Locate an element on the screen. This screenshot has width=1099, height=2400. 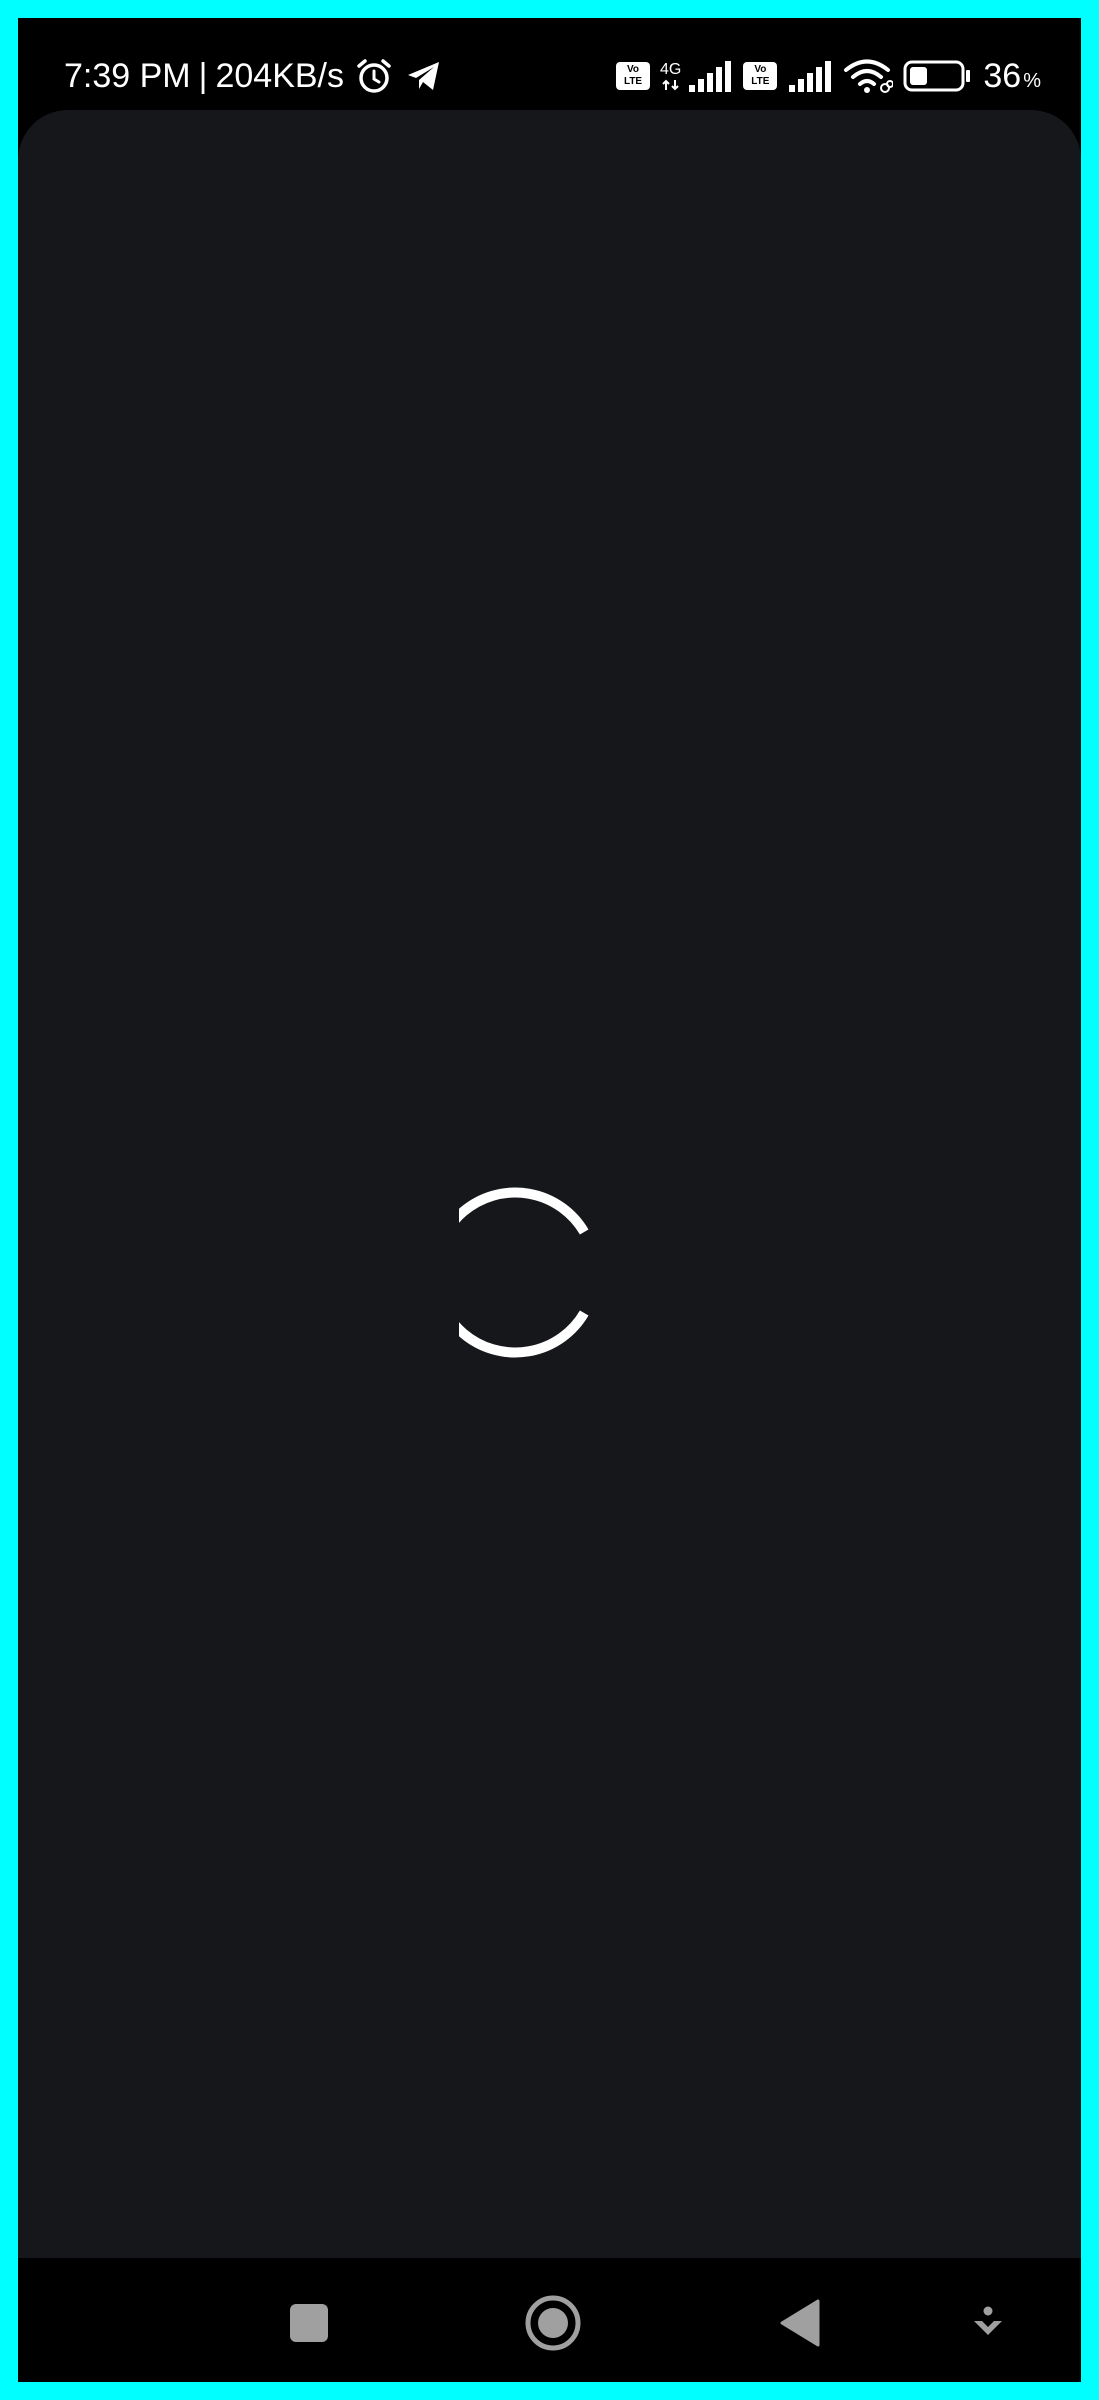
status-right: Vo LTE 4G Vo LTE 36 % is located at coordinates (828, 76).